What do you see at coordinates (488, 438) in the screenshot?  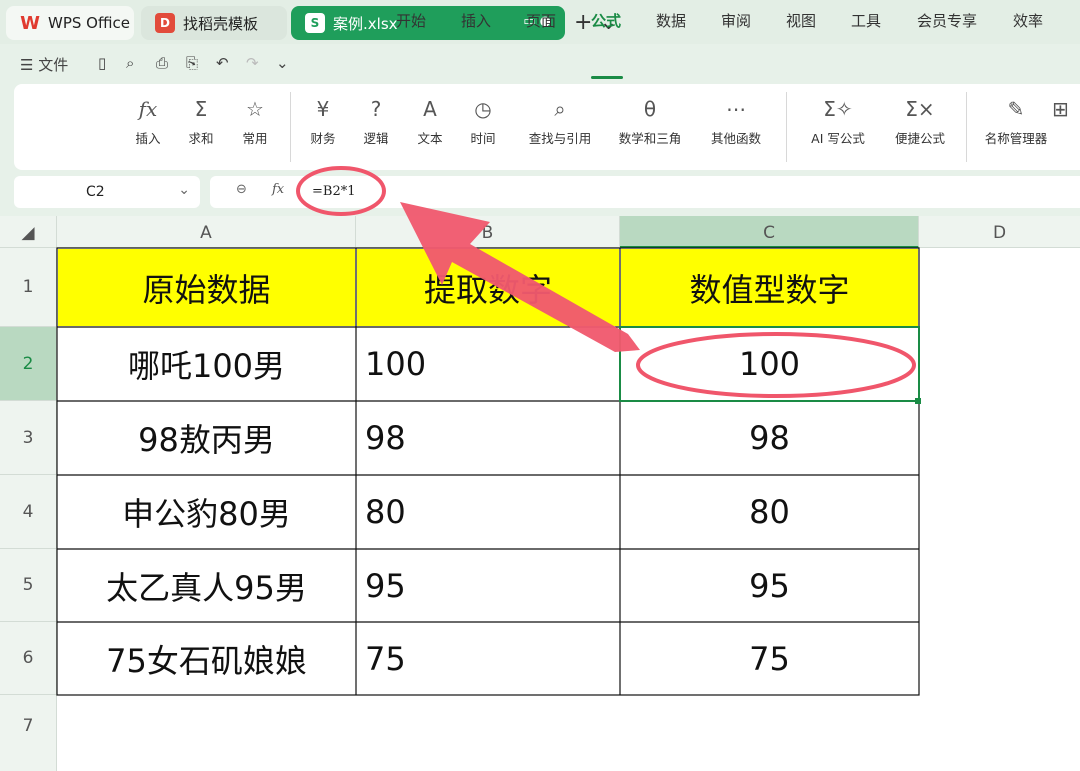 I see `cell-b3: 98` at bounding box center [488, 438].